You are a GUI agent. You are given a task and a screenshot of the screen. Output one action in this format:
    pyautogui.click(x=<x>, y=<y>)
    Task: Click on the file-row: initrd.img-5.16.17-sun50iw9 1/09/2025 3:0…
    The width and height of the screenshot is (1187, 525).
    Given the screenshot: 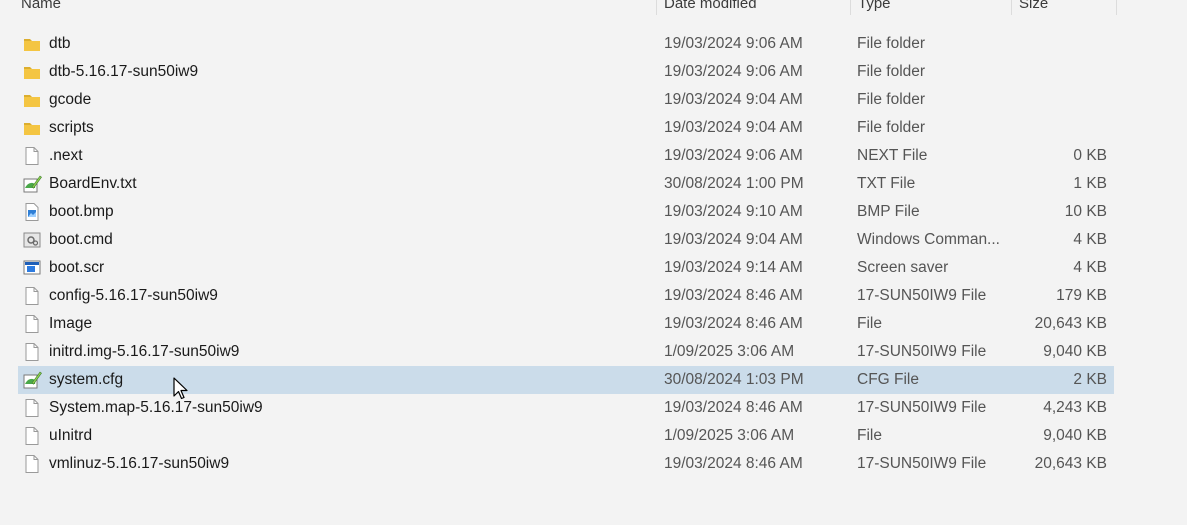 What is the action you would take?
    pyautogui.click(x=566, y=352)
    